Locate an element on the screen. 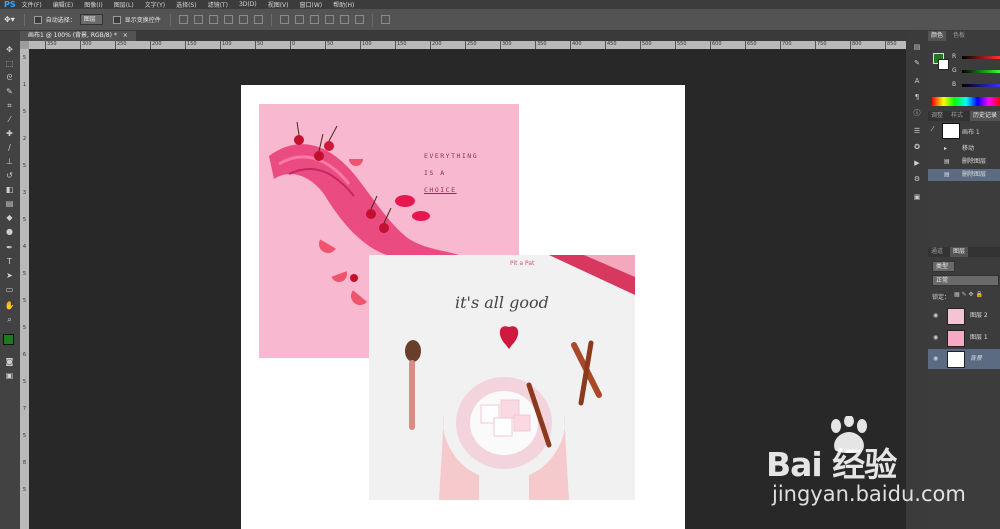 The height and width of the screenshot is (529, 1000). slider-b is located at coordinates (981, 85).